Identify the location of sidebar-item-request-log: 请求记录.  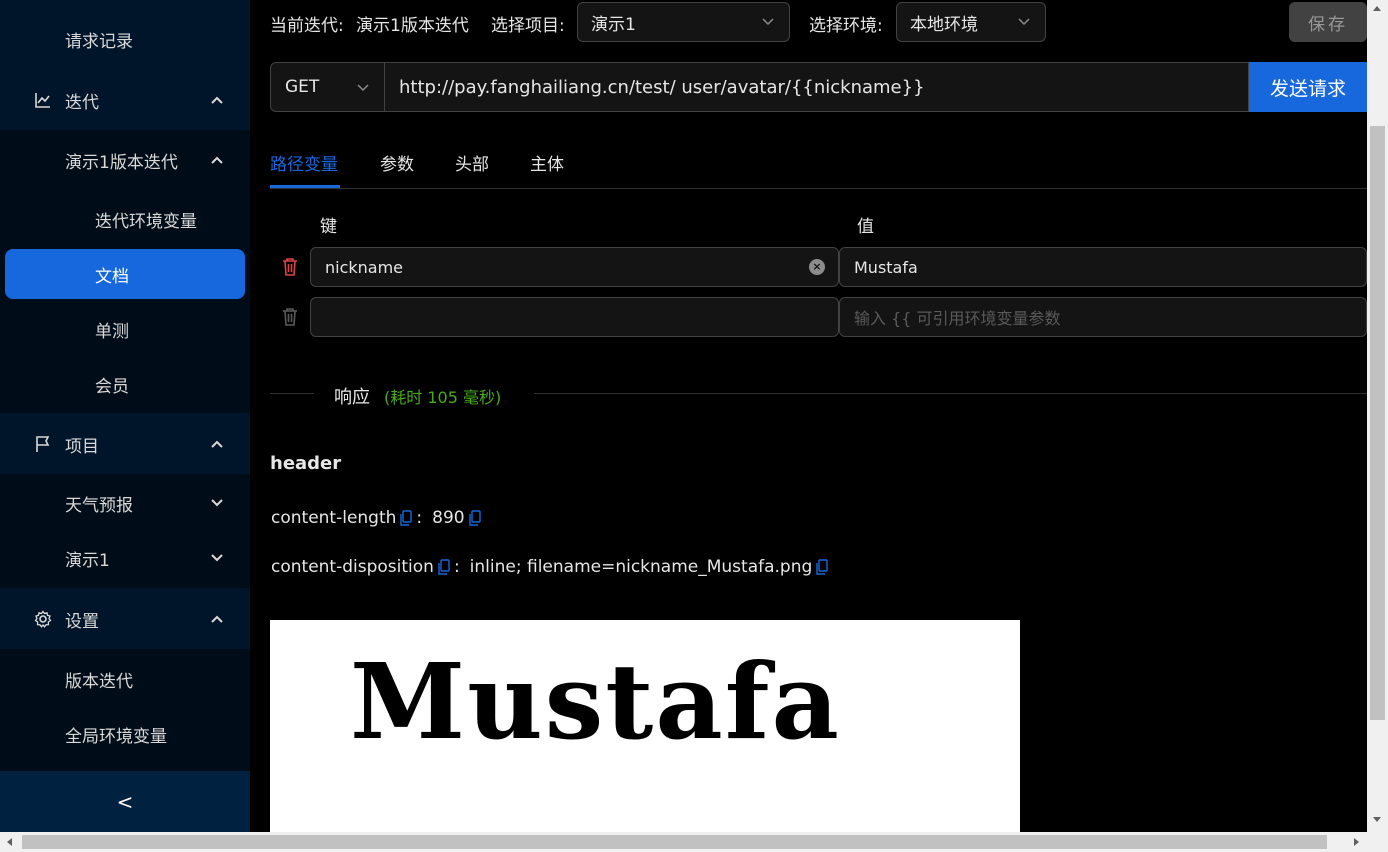
(125, 39).